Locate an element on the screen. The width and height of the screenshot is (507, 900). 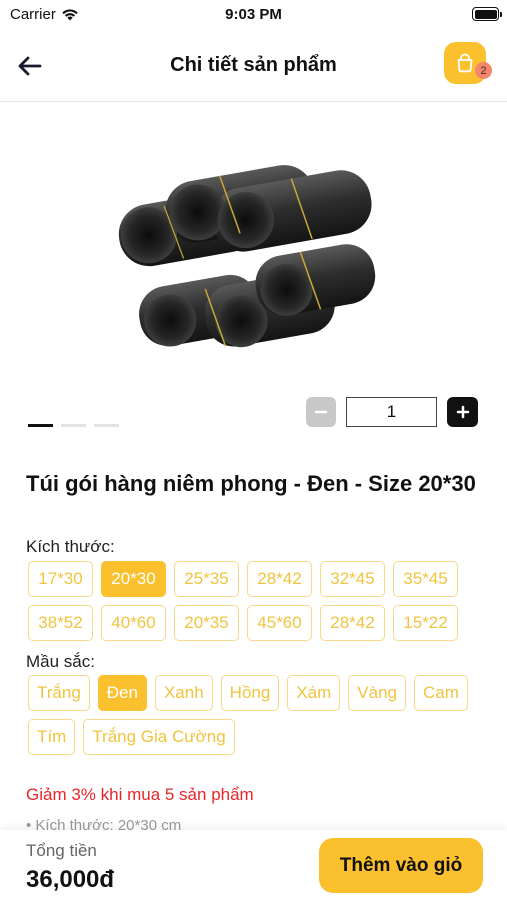
size-option-chip: 40*60 is located at coordinates (133, 623).